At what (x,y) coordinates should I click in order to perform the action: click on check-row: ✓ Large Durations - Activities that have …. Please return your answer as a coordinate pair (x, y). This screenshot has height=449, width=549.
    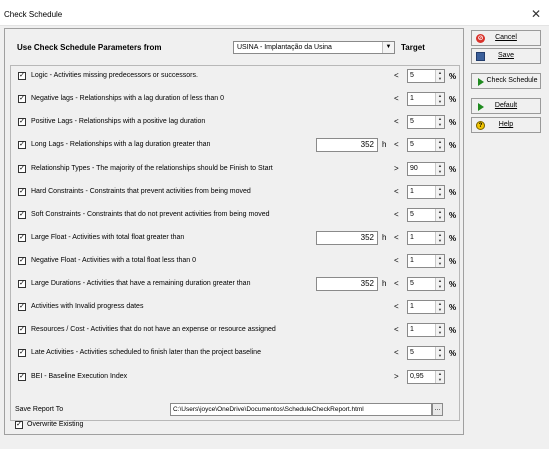
    Looking at the image, I should click on (235, 285).